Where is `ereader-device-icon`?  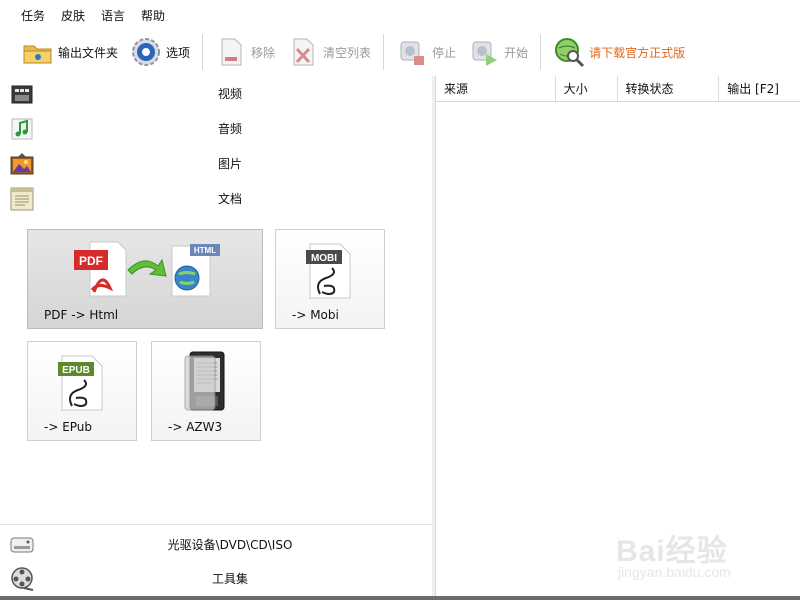 ereader-device-icon is located at coordinates (207, 382).